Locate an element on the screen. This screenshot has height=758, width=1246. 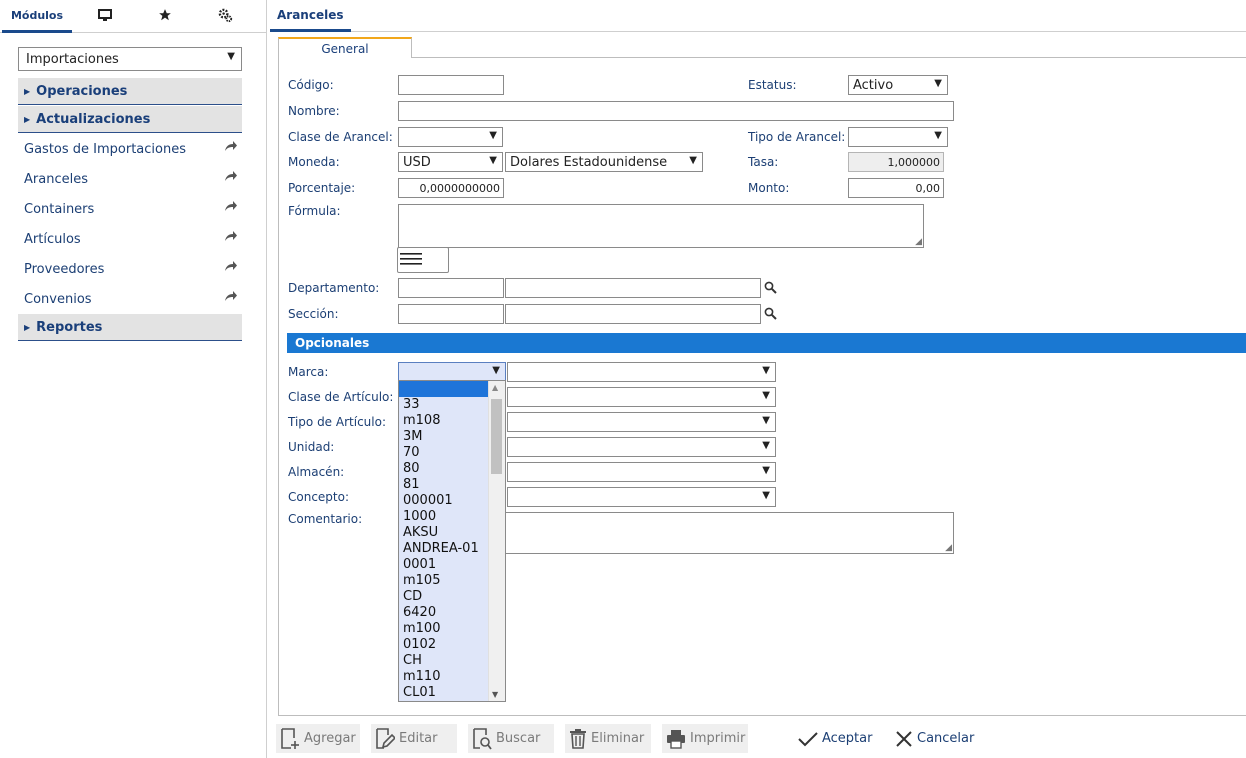
seccion-name-input is located at coordinates (633, 314).